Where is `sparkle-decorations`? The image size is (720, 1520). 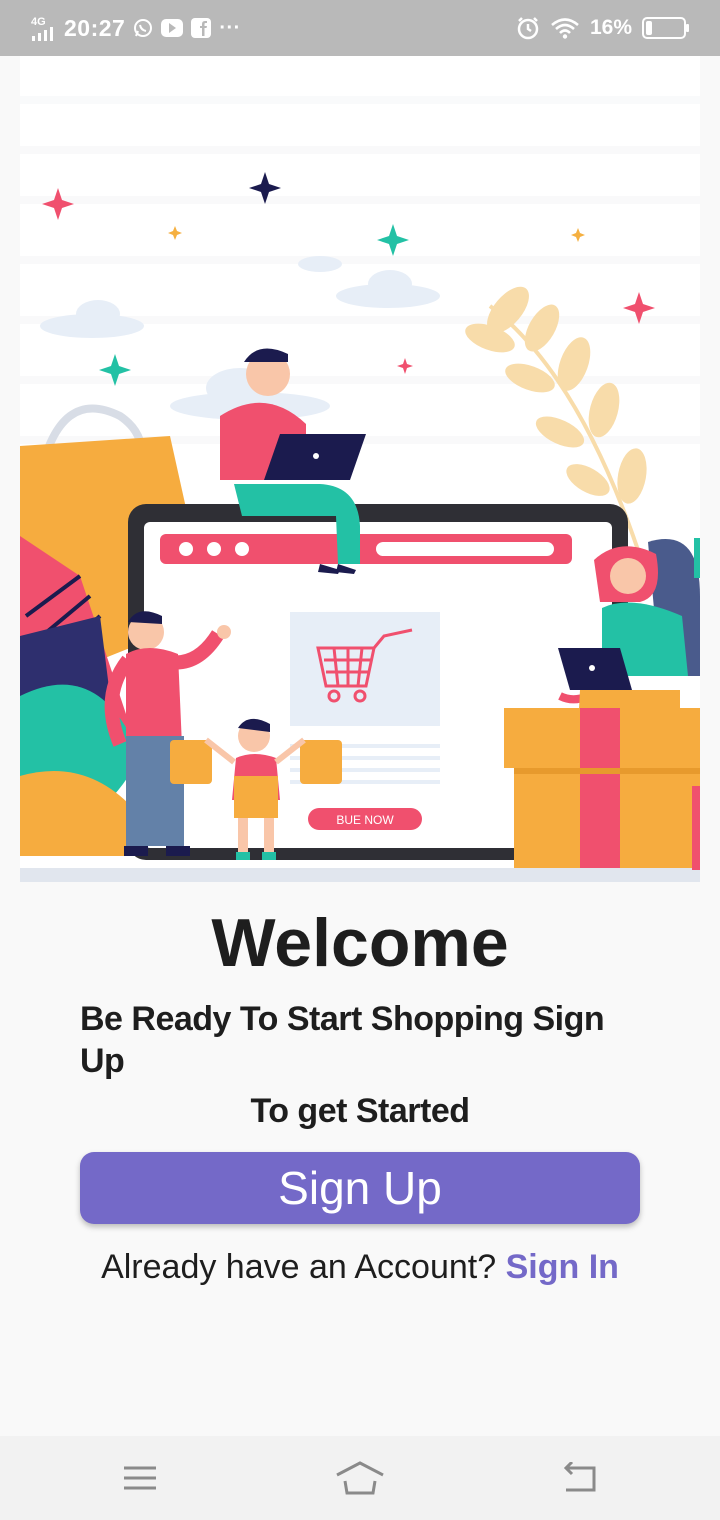 sparkle-decorations is located at coordinates (348, 279).